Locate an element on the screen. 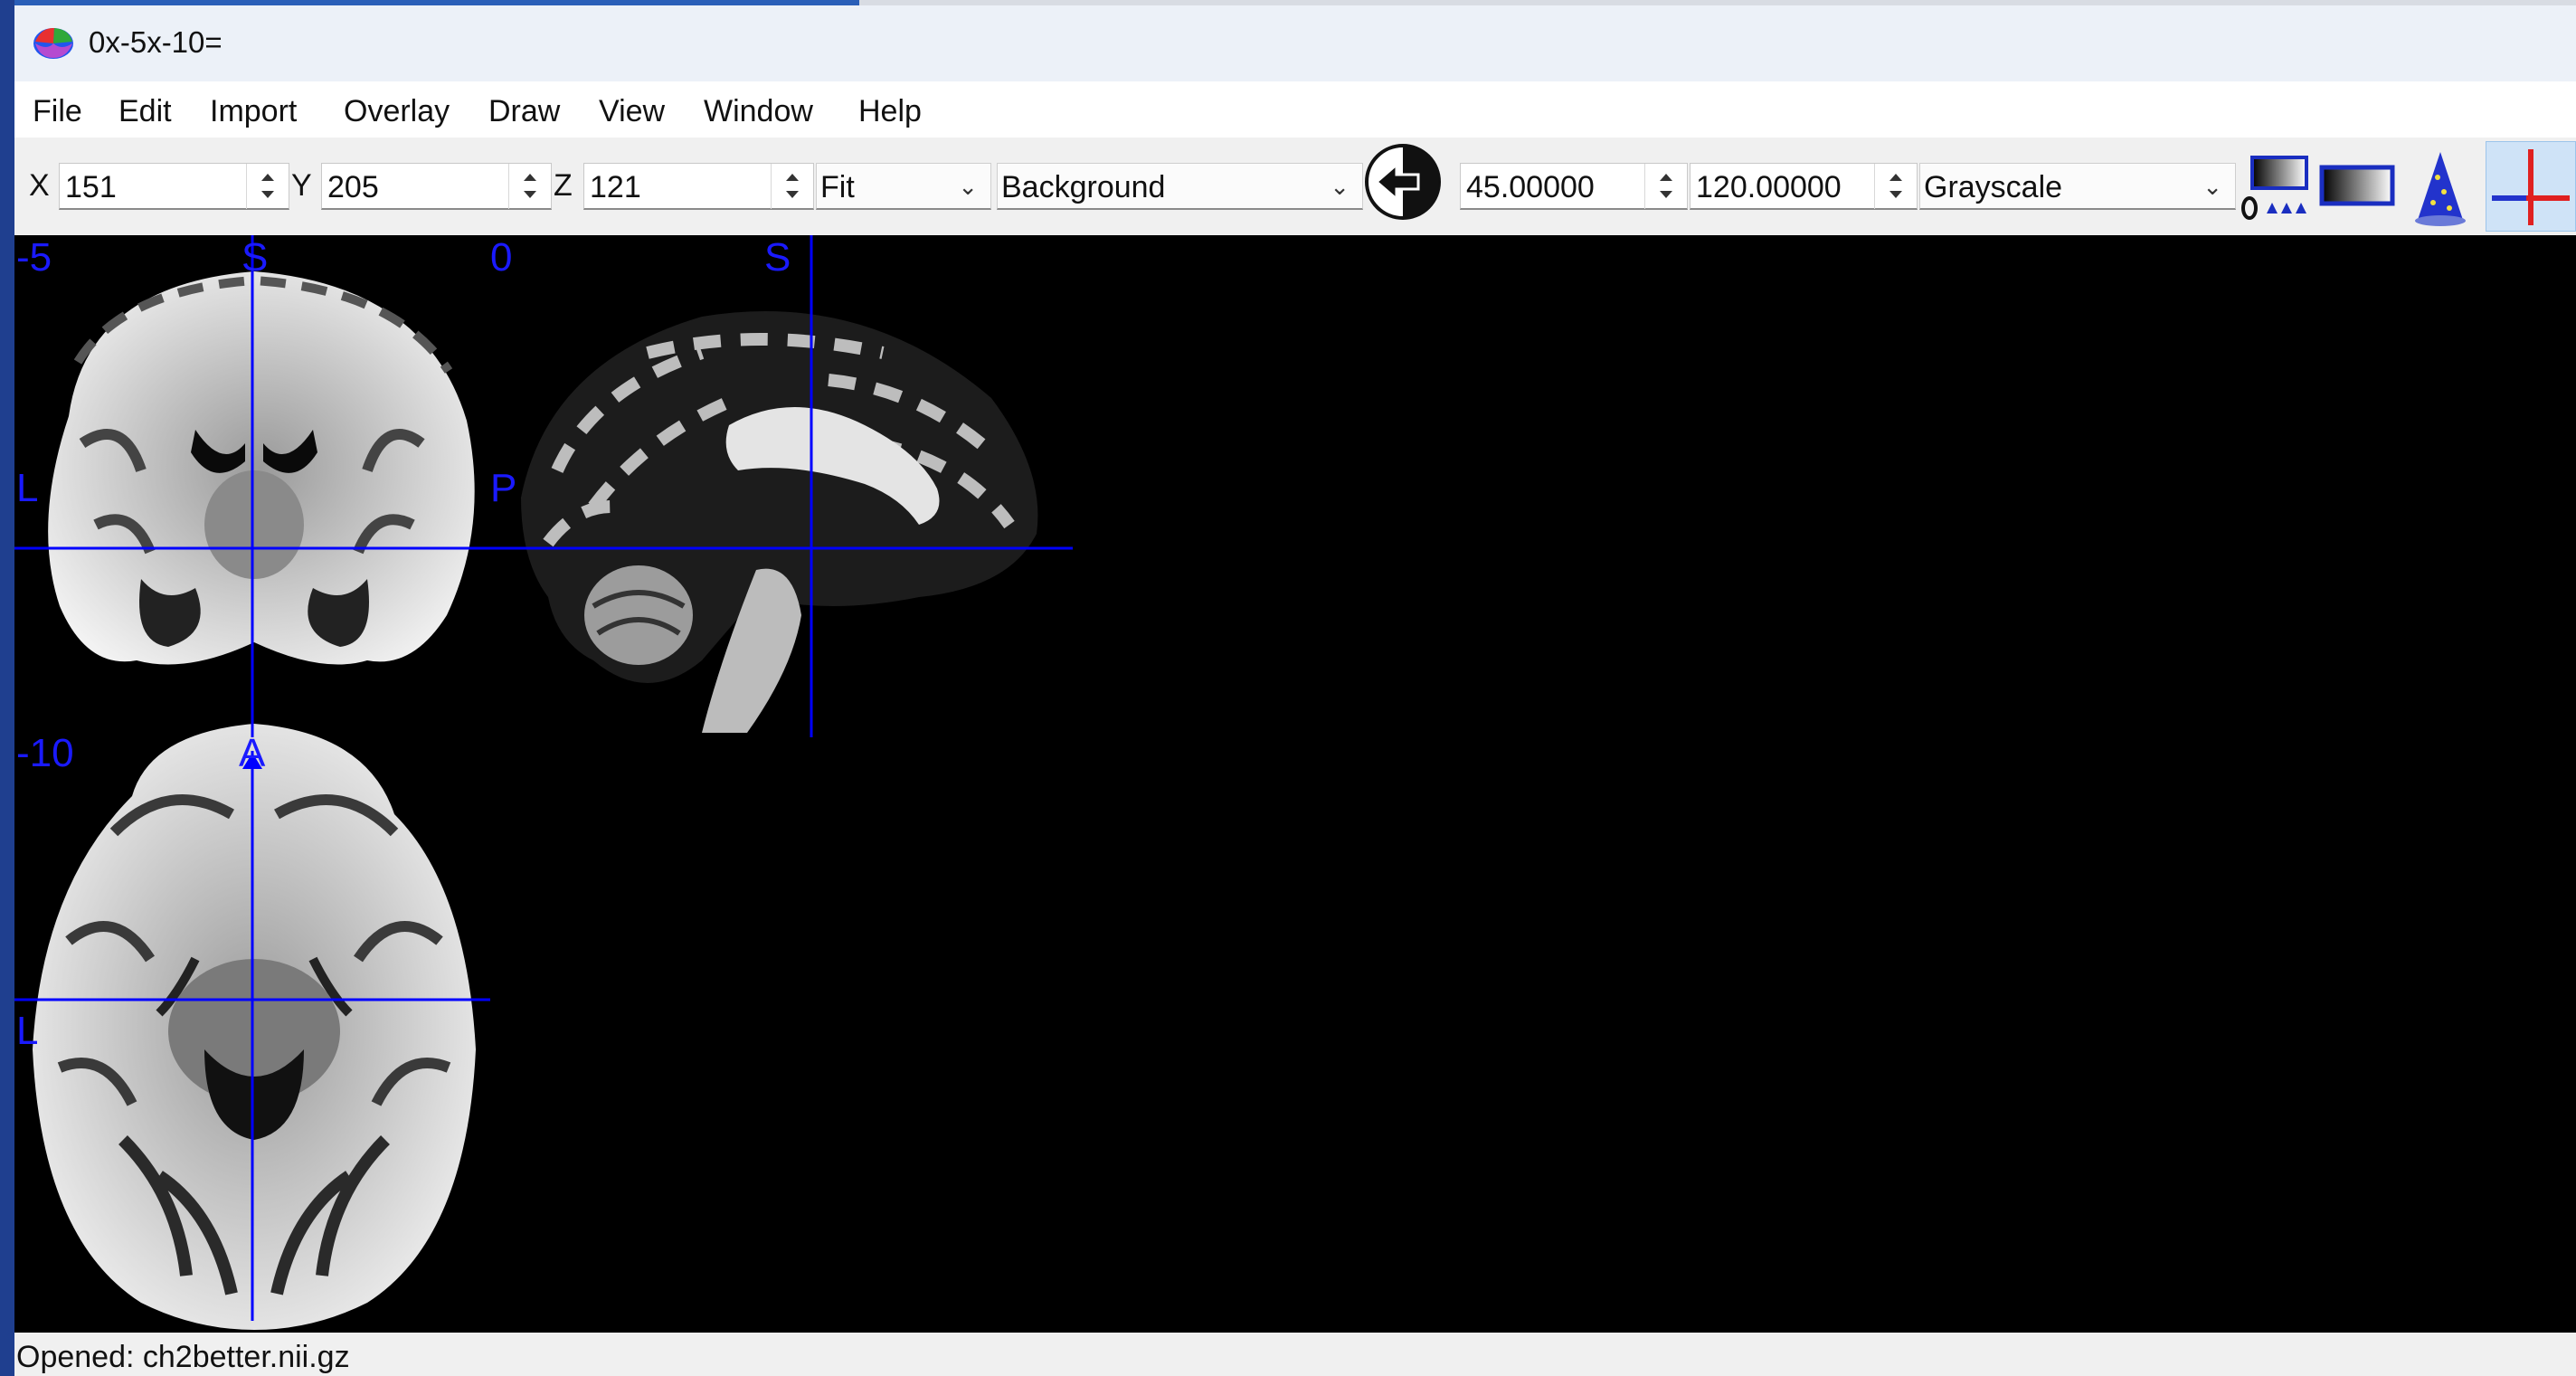  crosshair-icon is located at coordinates (2531, 187).